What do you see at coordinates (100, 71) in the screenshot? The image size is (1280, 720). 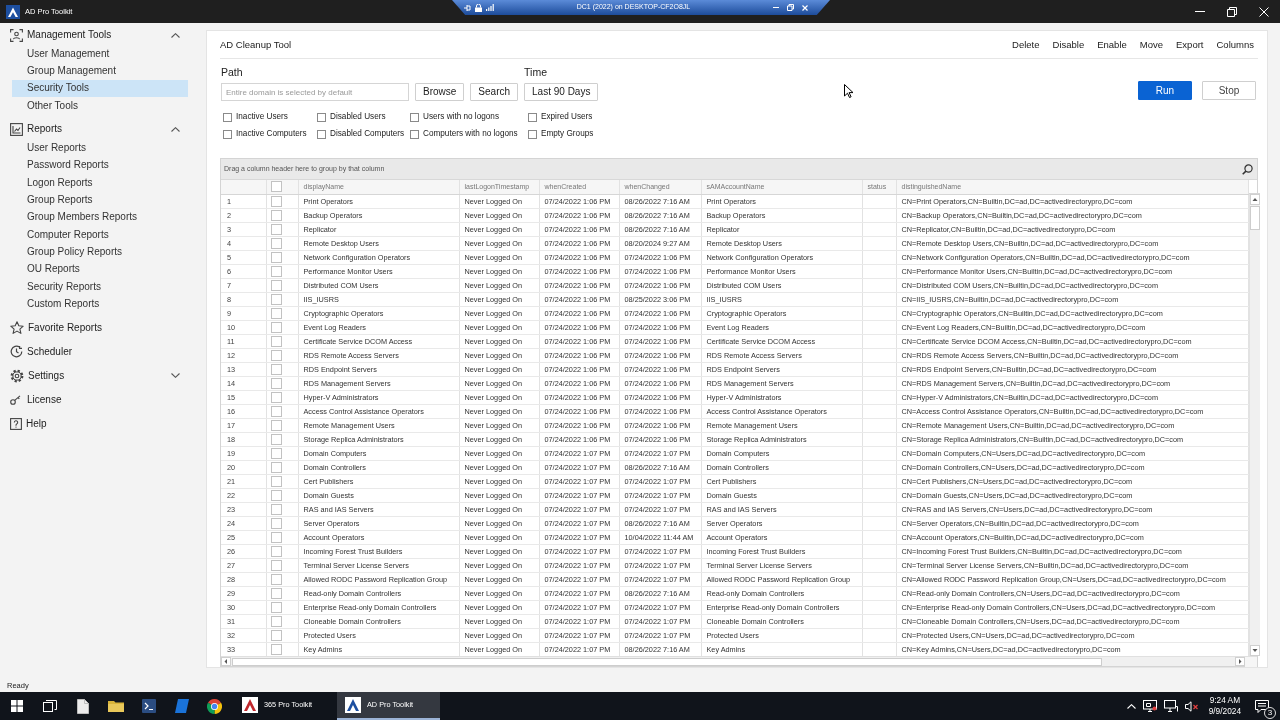 I see `sidebar-item: Group Management` at bounding box center [100, 71].